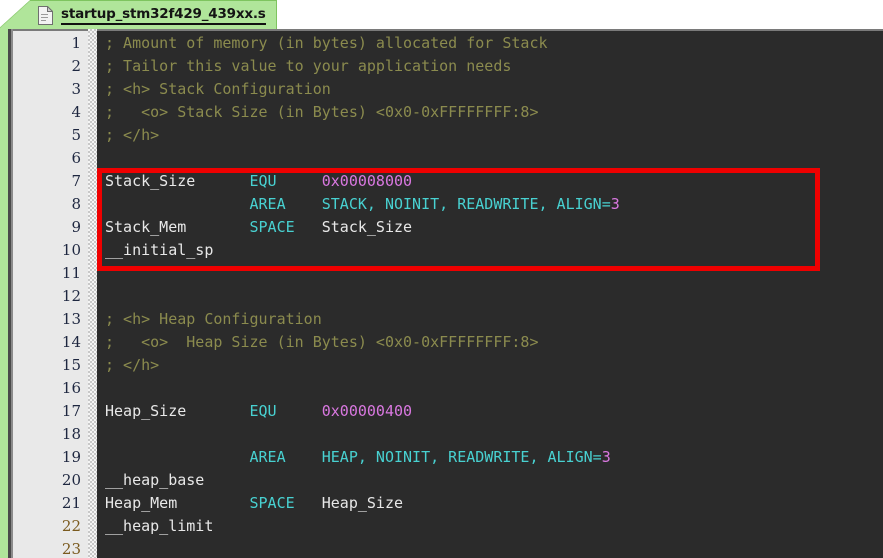  What do you see at coordinates (76, 227) in the screenshot?
I see `line-number: 9` at bounding box center [76, 227].